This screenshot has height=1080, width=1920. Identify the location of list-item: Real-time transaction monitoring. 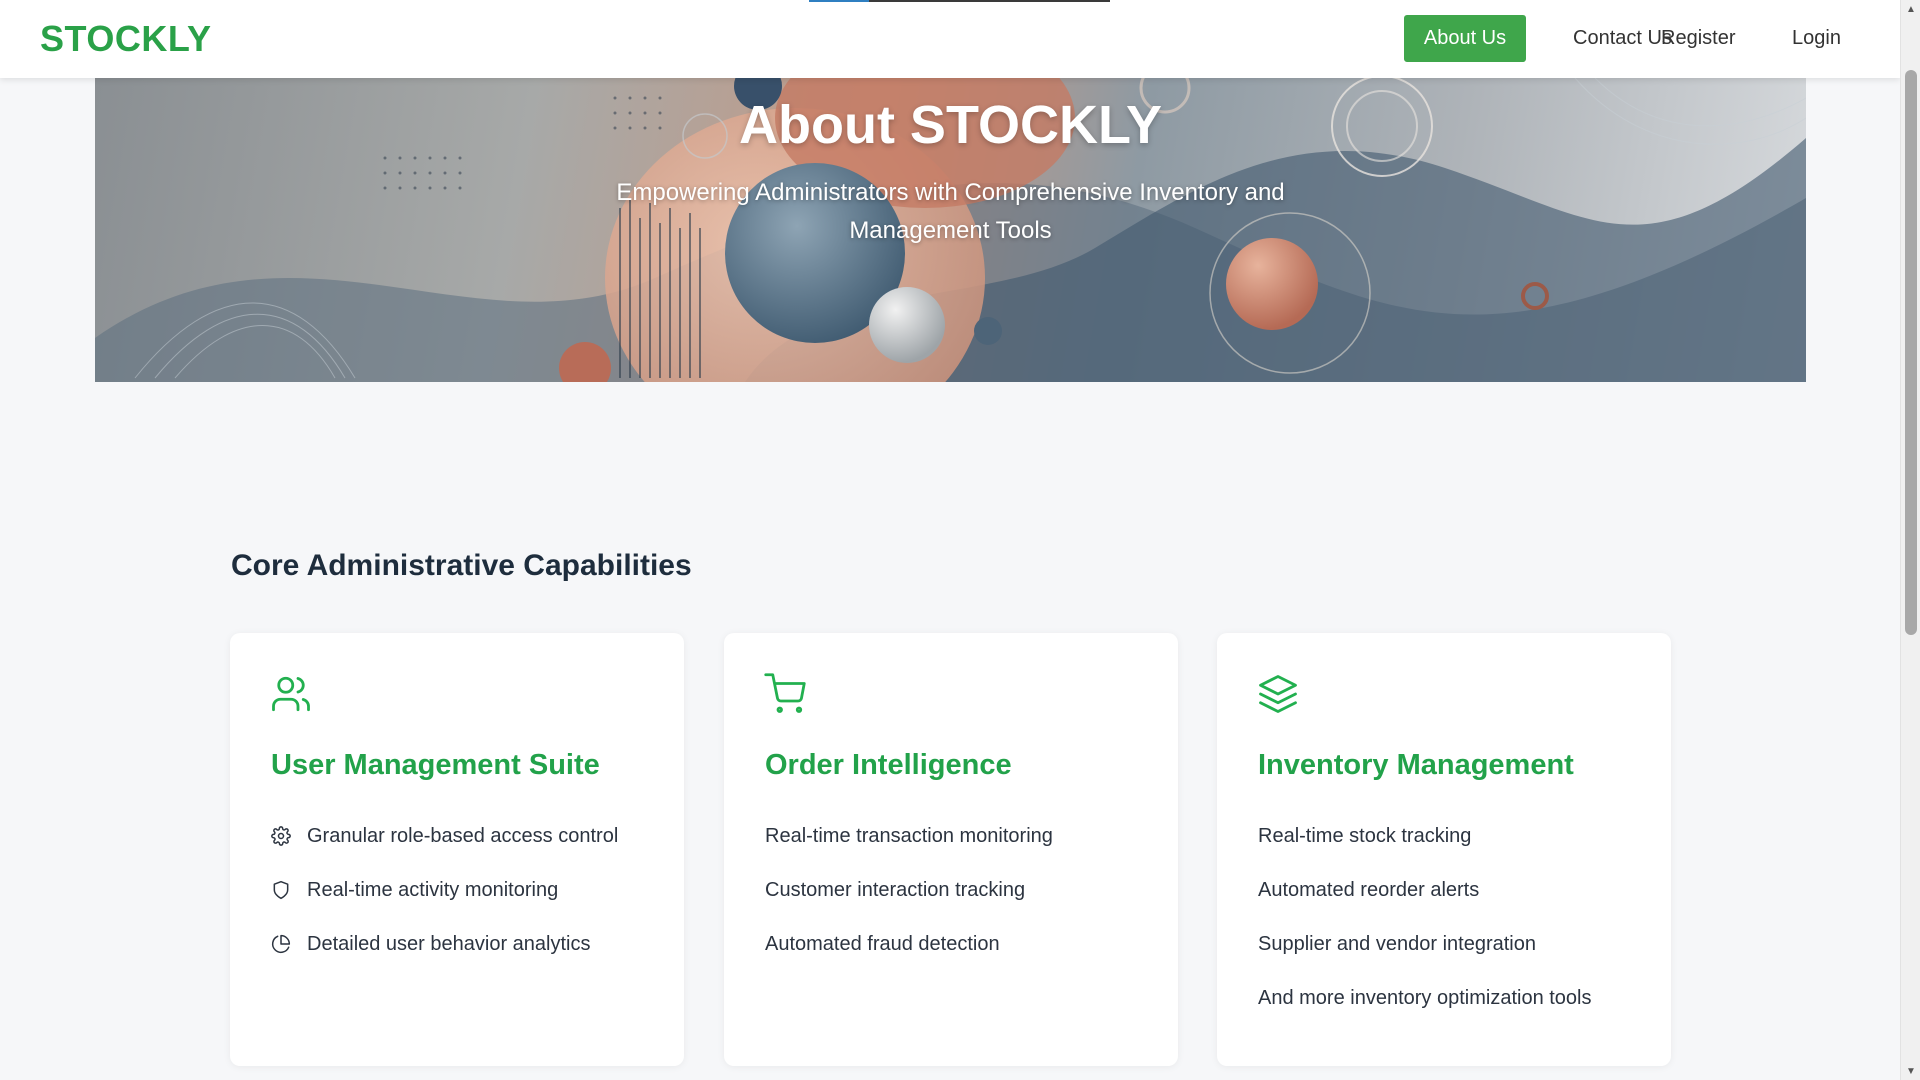
(909, 851).